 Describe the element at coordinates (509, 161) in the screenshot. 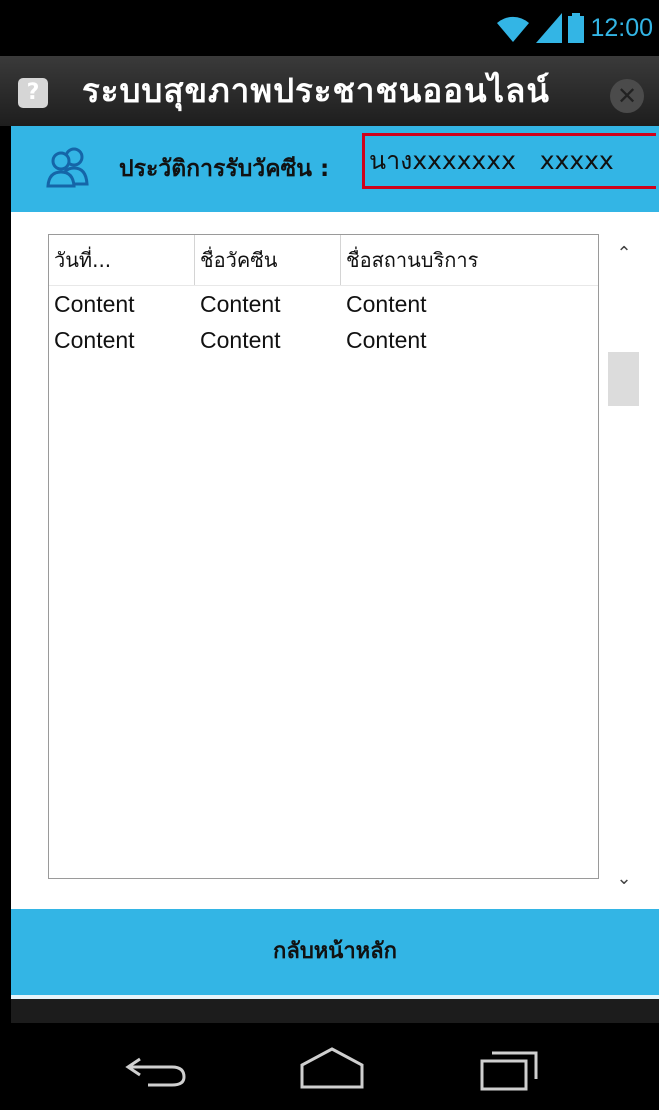

I see `patient-name: นางxxxxxxx xxxxx` at that location.